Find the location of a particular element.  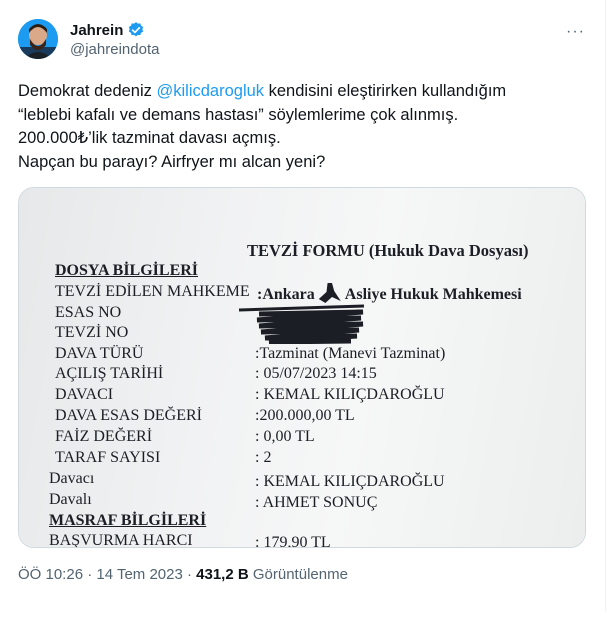

value-court-suffix: Asliye Hukuk Mahkemesi is located at coordinates (433, 294).